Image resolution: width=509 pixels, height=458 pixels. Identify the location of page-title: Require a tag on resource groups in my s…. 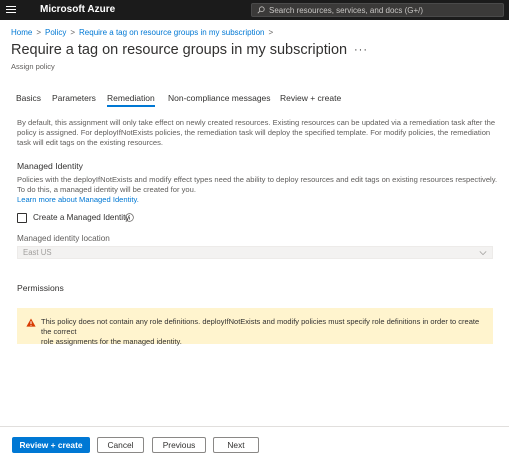
(179, 50).